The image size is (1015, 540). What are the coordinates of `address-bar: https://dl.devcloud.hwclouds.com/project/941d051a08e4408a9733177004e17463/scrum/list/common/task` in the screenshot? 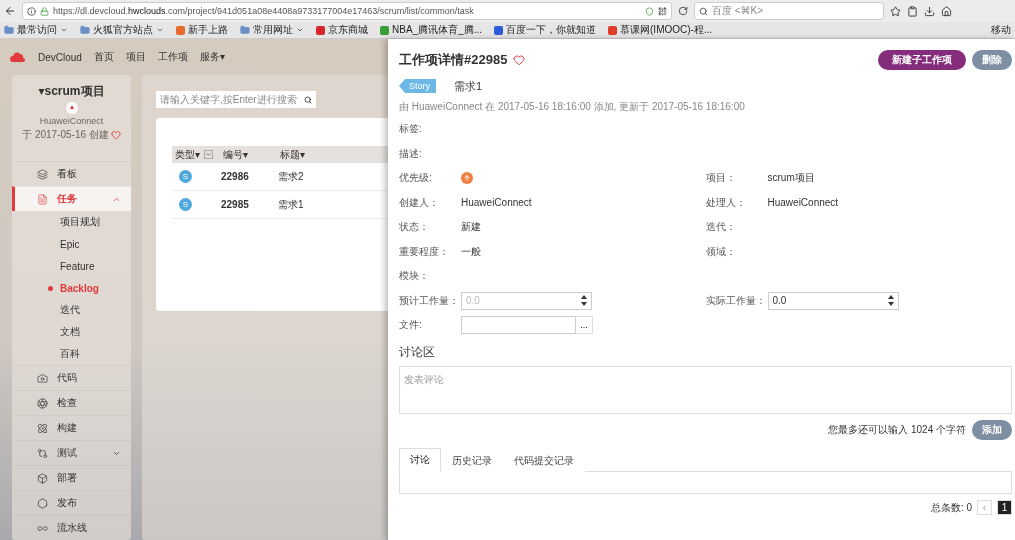 It's located at (347, 11).